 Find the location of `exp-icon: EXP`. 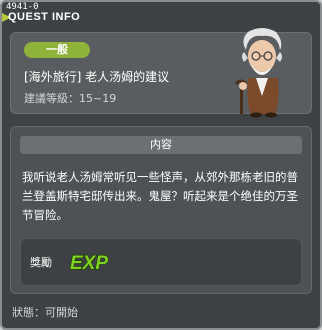

exp-icon: EXP is located at coordinates (89, 263).